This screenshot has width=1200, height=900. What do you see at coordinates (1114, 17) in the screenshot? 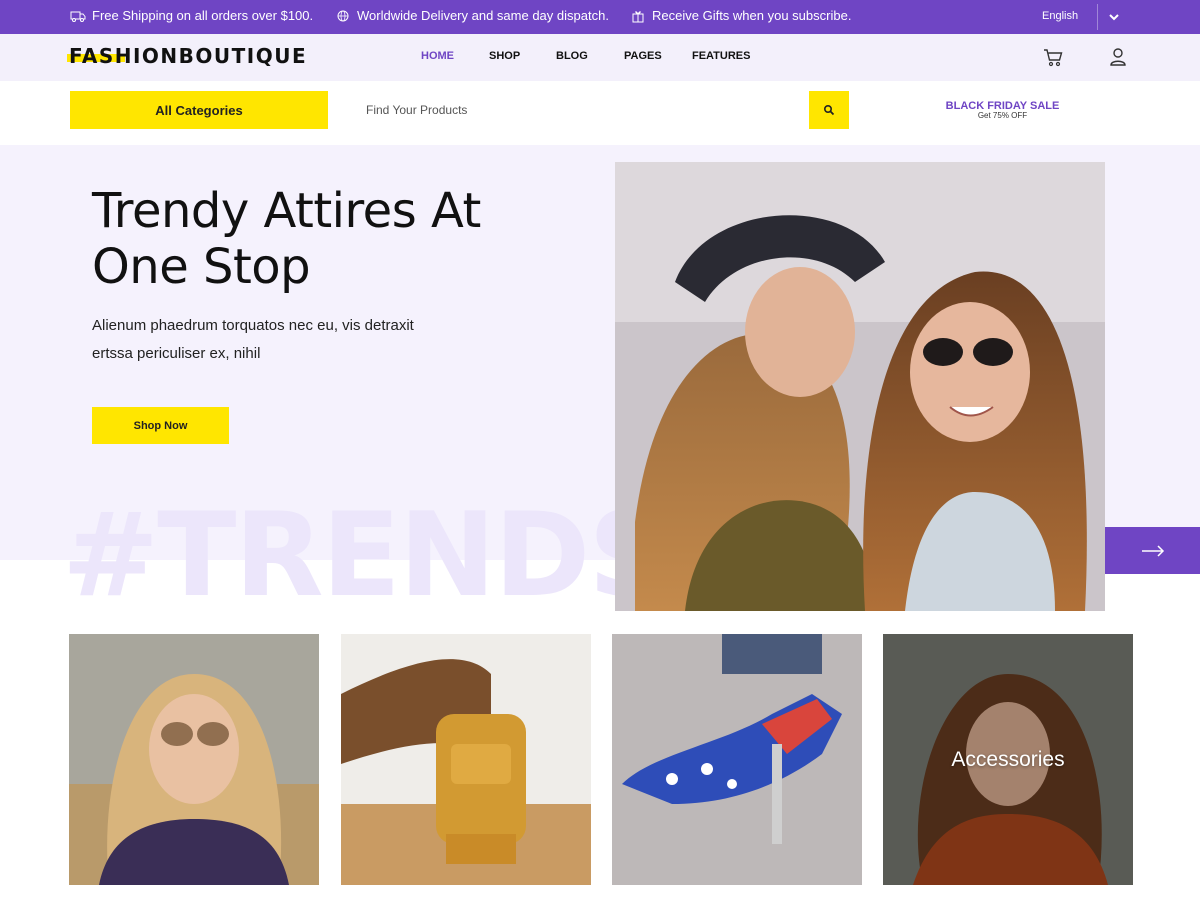
I see `chevron-down-icon` at bounding box center [1114, 17].